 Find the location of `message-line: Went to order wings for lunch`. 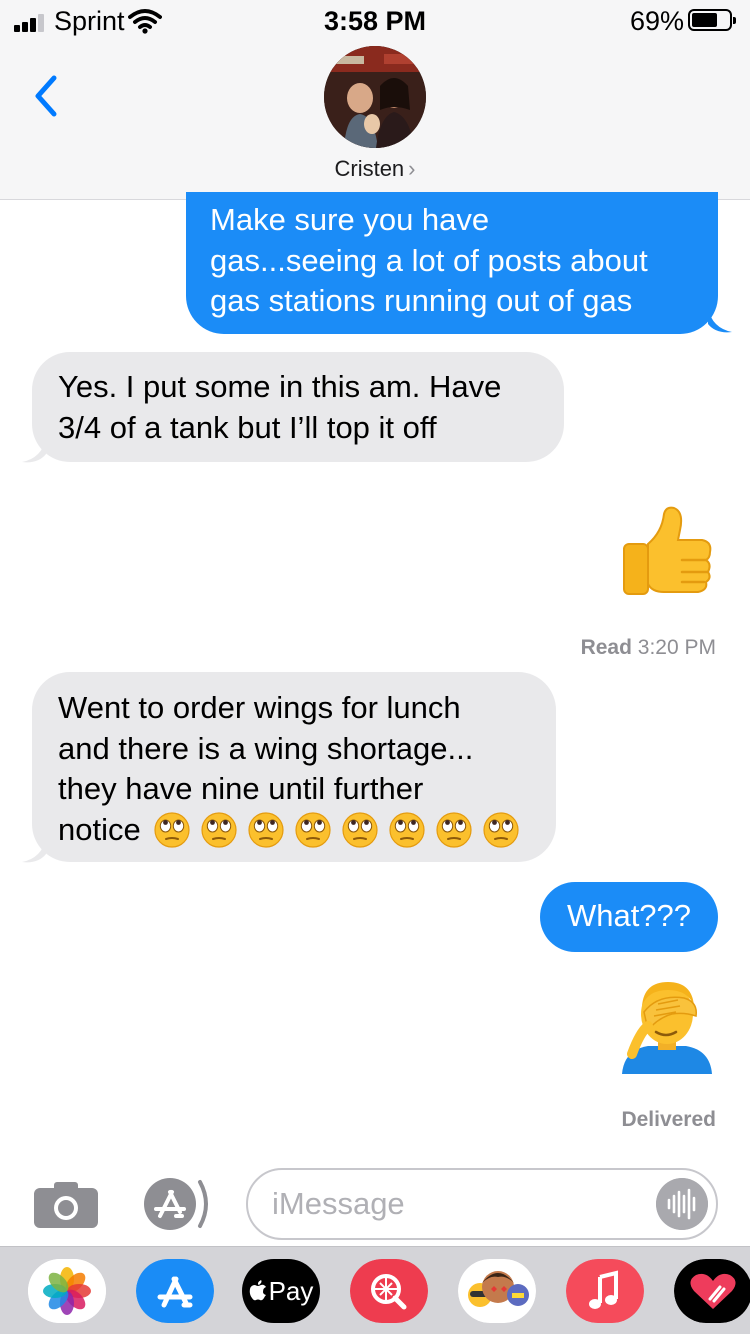

message-line: Went to order wings for lunch is located at coordinates (259, 707).